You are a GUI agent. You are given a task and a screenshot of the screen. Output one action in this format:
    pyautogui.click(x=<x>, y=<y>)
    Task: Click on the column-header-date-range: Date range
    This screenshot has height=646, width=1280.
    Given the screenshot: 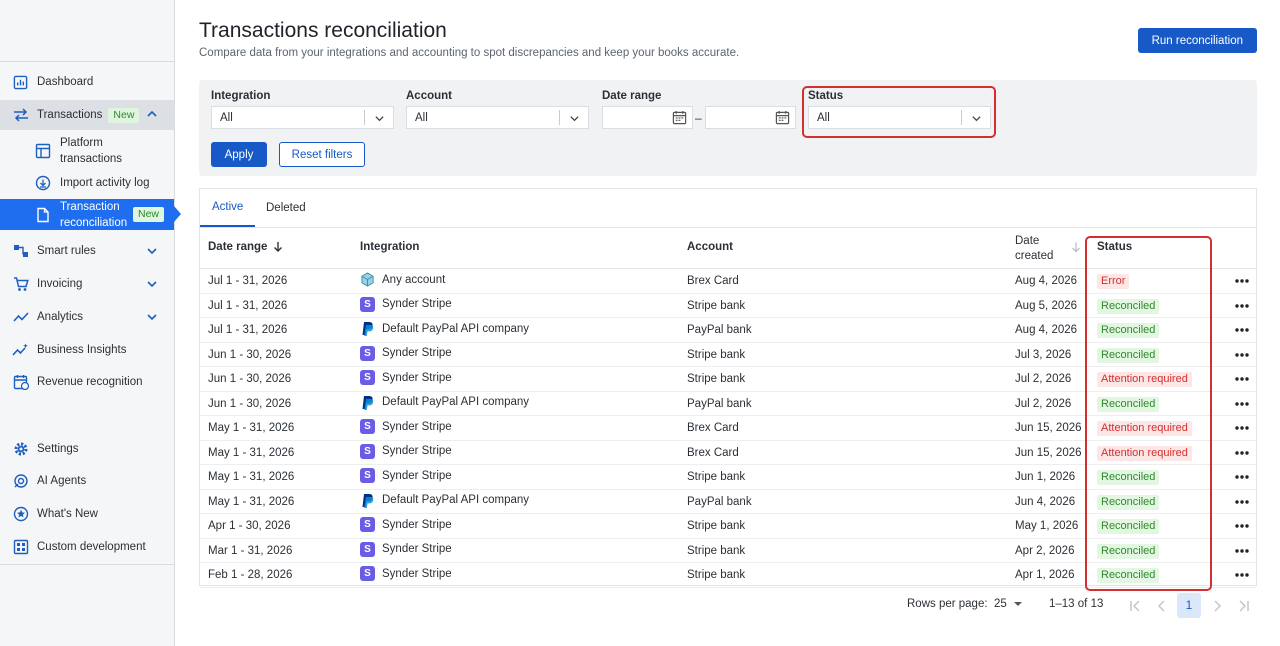 What is the action you would take?
    pyautogui.click(x=246, y=247)
    